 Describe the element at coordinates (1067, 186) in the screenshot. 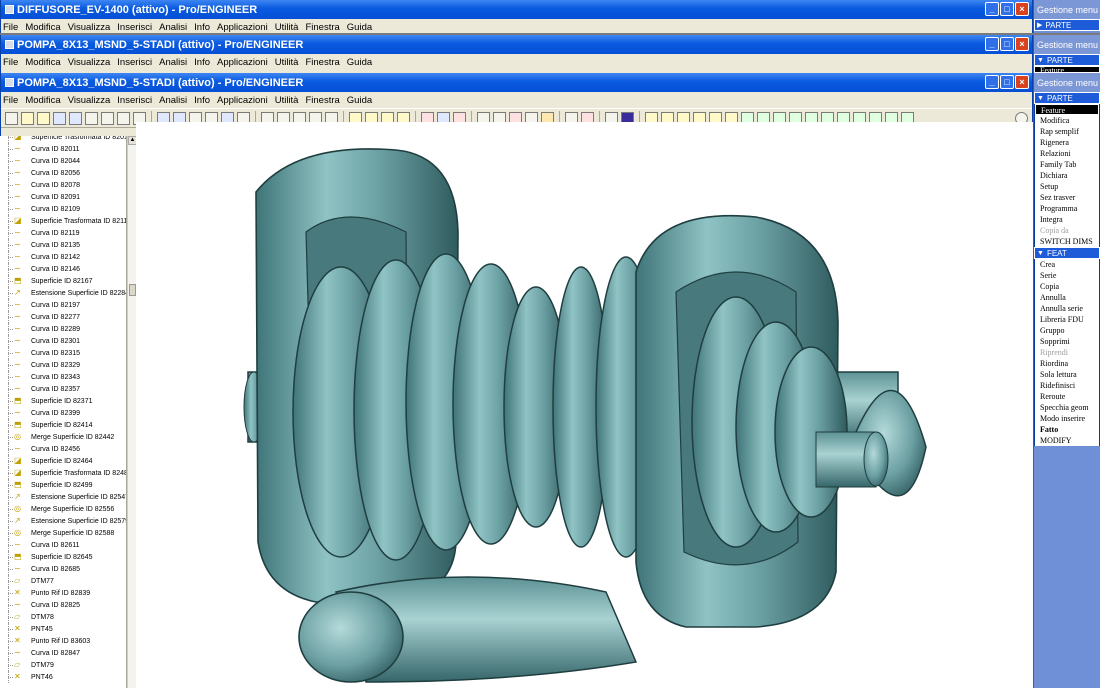

I see `menu-item-setup: Setup` at that location.